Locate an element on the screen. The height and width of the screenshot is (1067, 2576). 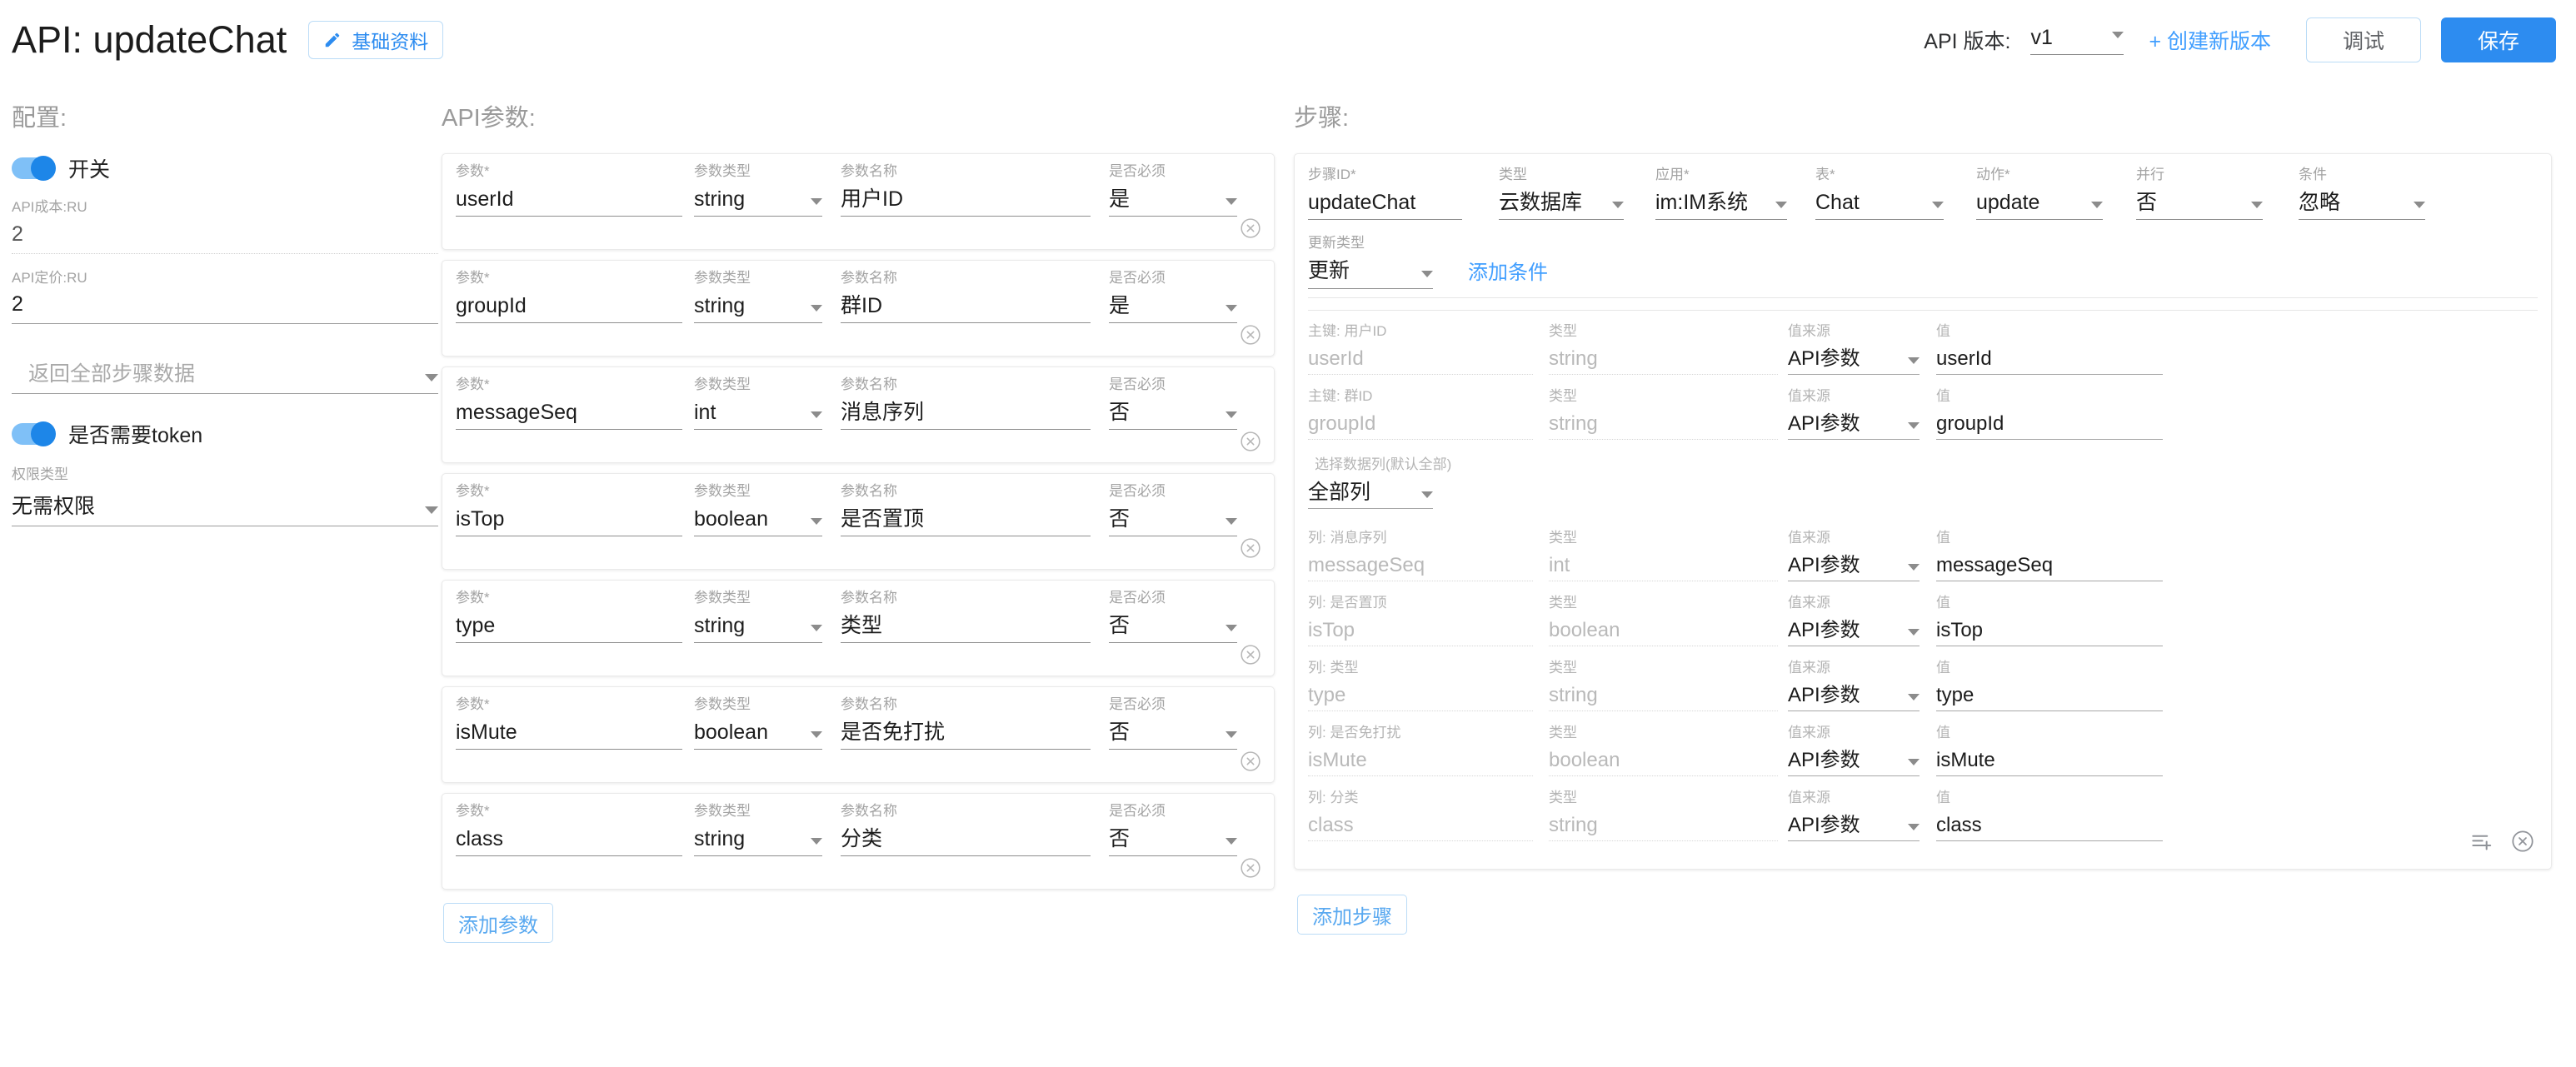
column-select-label: 选择数据列(默认全部) is located at coordinates (1383, 464).